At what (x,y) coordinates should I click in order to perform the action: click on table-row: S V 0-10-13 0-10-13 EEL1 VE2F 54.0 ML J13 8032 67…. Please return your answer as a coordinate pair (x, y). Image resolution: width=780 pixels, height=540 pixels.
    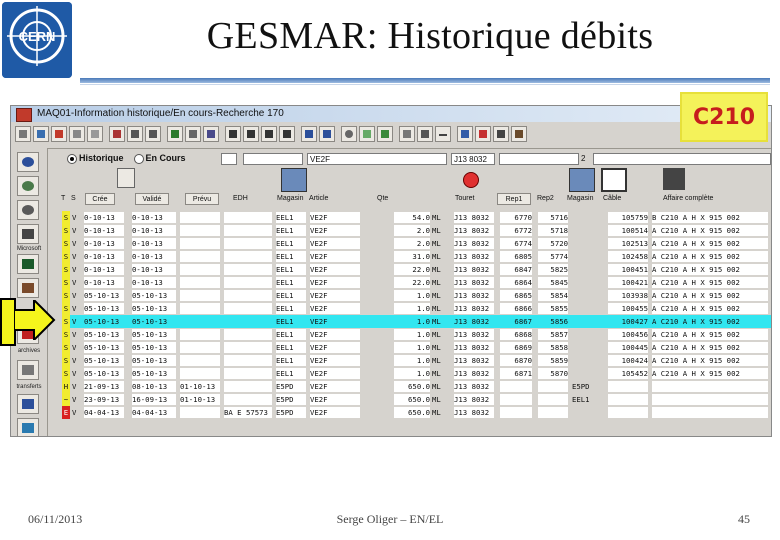
    Looking at the image, I should click on (412, 217).